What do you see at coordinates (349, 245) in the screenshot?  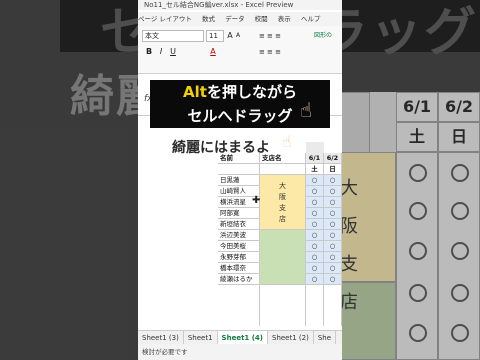 I see `background-side-chars: 大 阪 支 店` at bounding box center [349, 245].